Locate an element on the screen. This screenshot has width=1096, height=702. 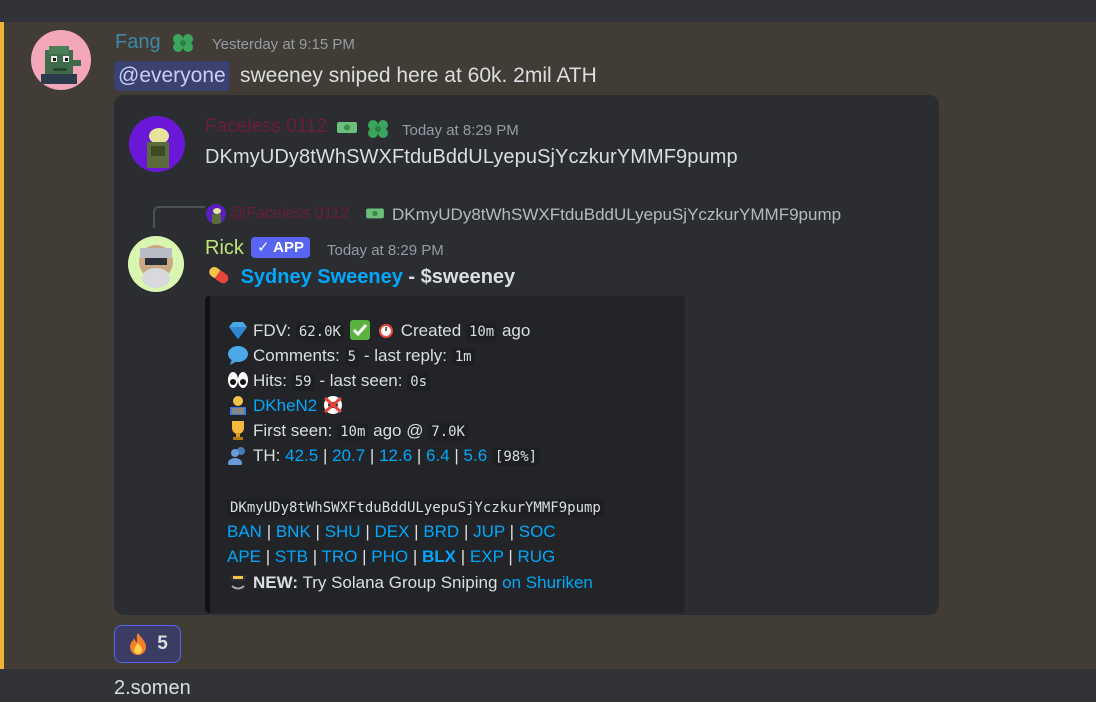
dev-line: DKheN2 is located at coordinates (287, 405).